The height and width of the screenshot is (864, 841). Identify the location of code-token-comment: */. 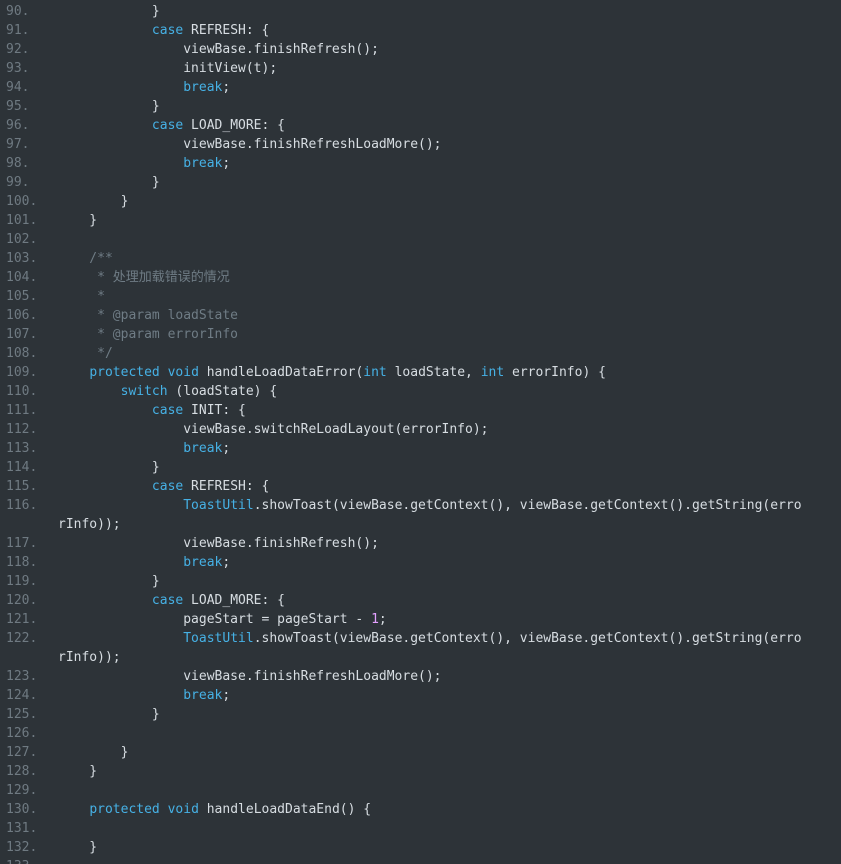
(85, 353).